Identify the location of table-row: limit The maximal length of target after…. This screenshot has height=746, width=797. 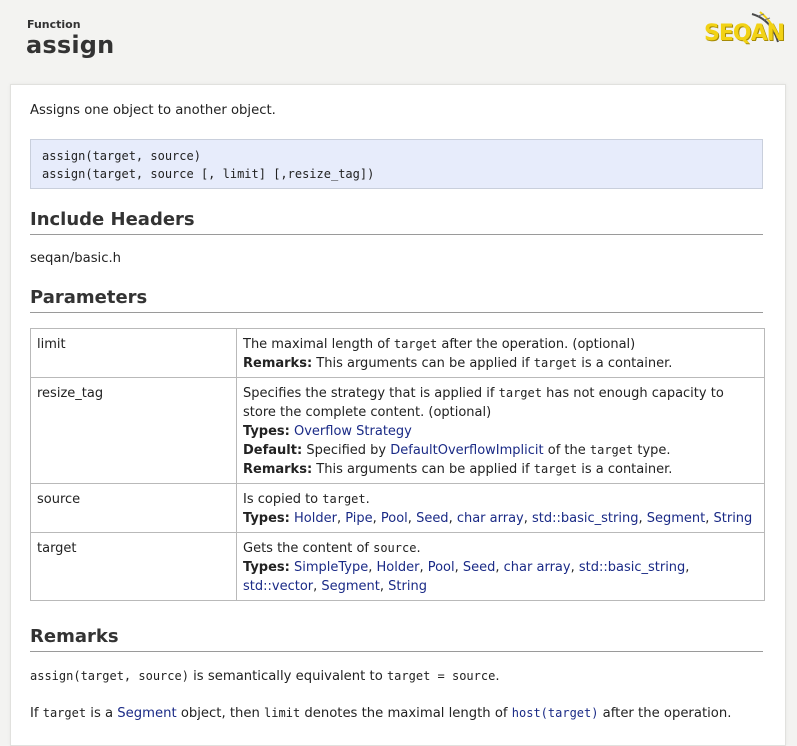
(397, 353).